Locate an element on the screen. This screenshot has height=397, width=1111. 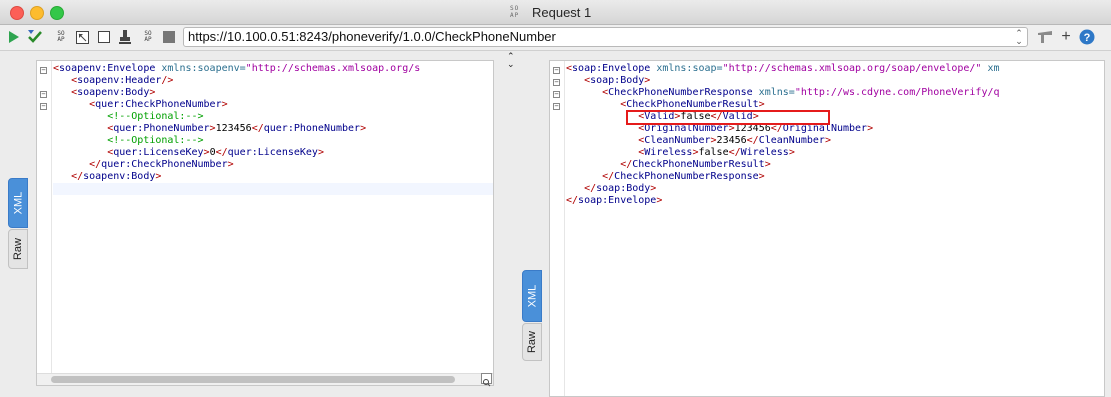
stamp-icon is located at coordinates (125, 37).